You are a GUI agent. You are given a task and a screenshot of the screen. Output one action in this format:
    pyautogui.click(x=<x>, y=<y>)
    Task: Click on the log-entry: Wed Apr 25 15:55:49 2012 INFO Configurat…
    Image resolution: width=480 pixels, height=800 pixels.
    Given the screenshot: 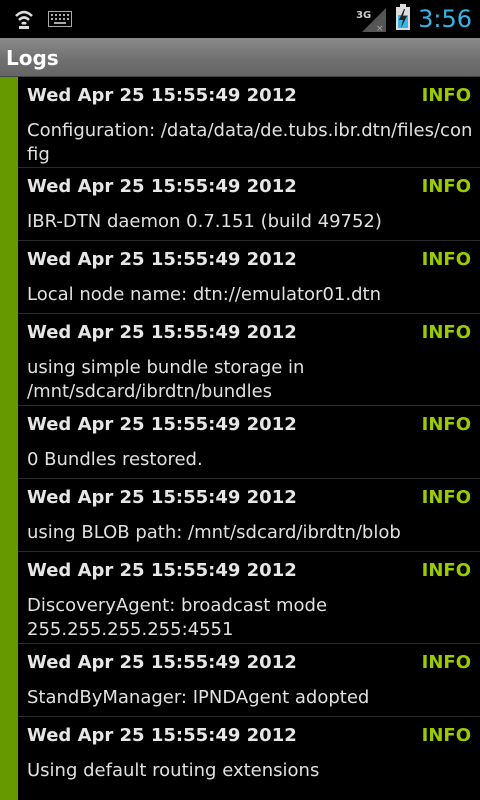 What is the action you would take?
    pyautogui.click(x=240, y=122)
    